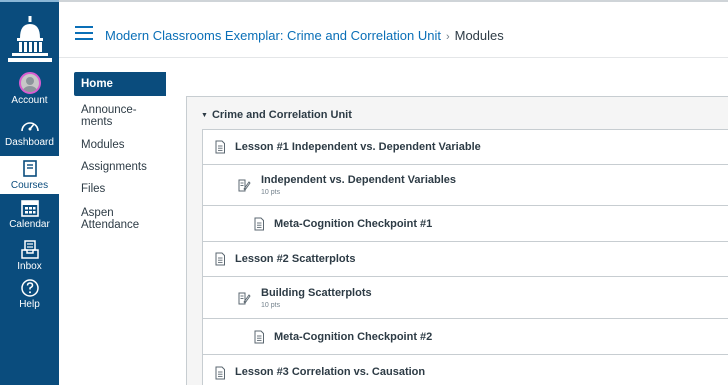 This screenshot has height=385, width=728. I want to click on module-item-title: Lesson #3 Correlation vs. Causation, so click(330, 372).